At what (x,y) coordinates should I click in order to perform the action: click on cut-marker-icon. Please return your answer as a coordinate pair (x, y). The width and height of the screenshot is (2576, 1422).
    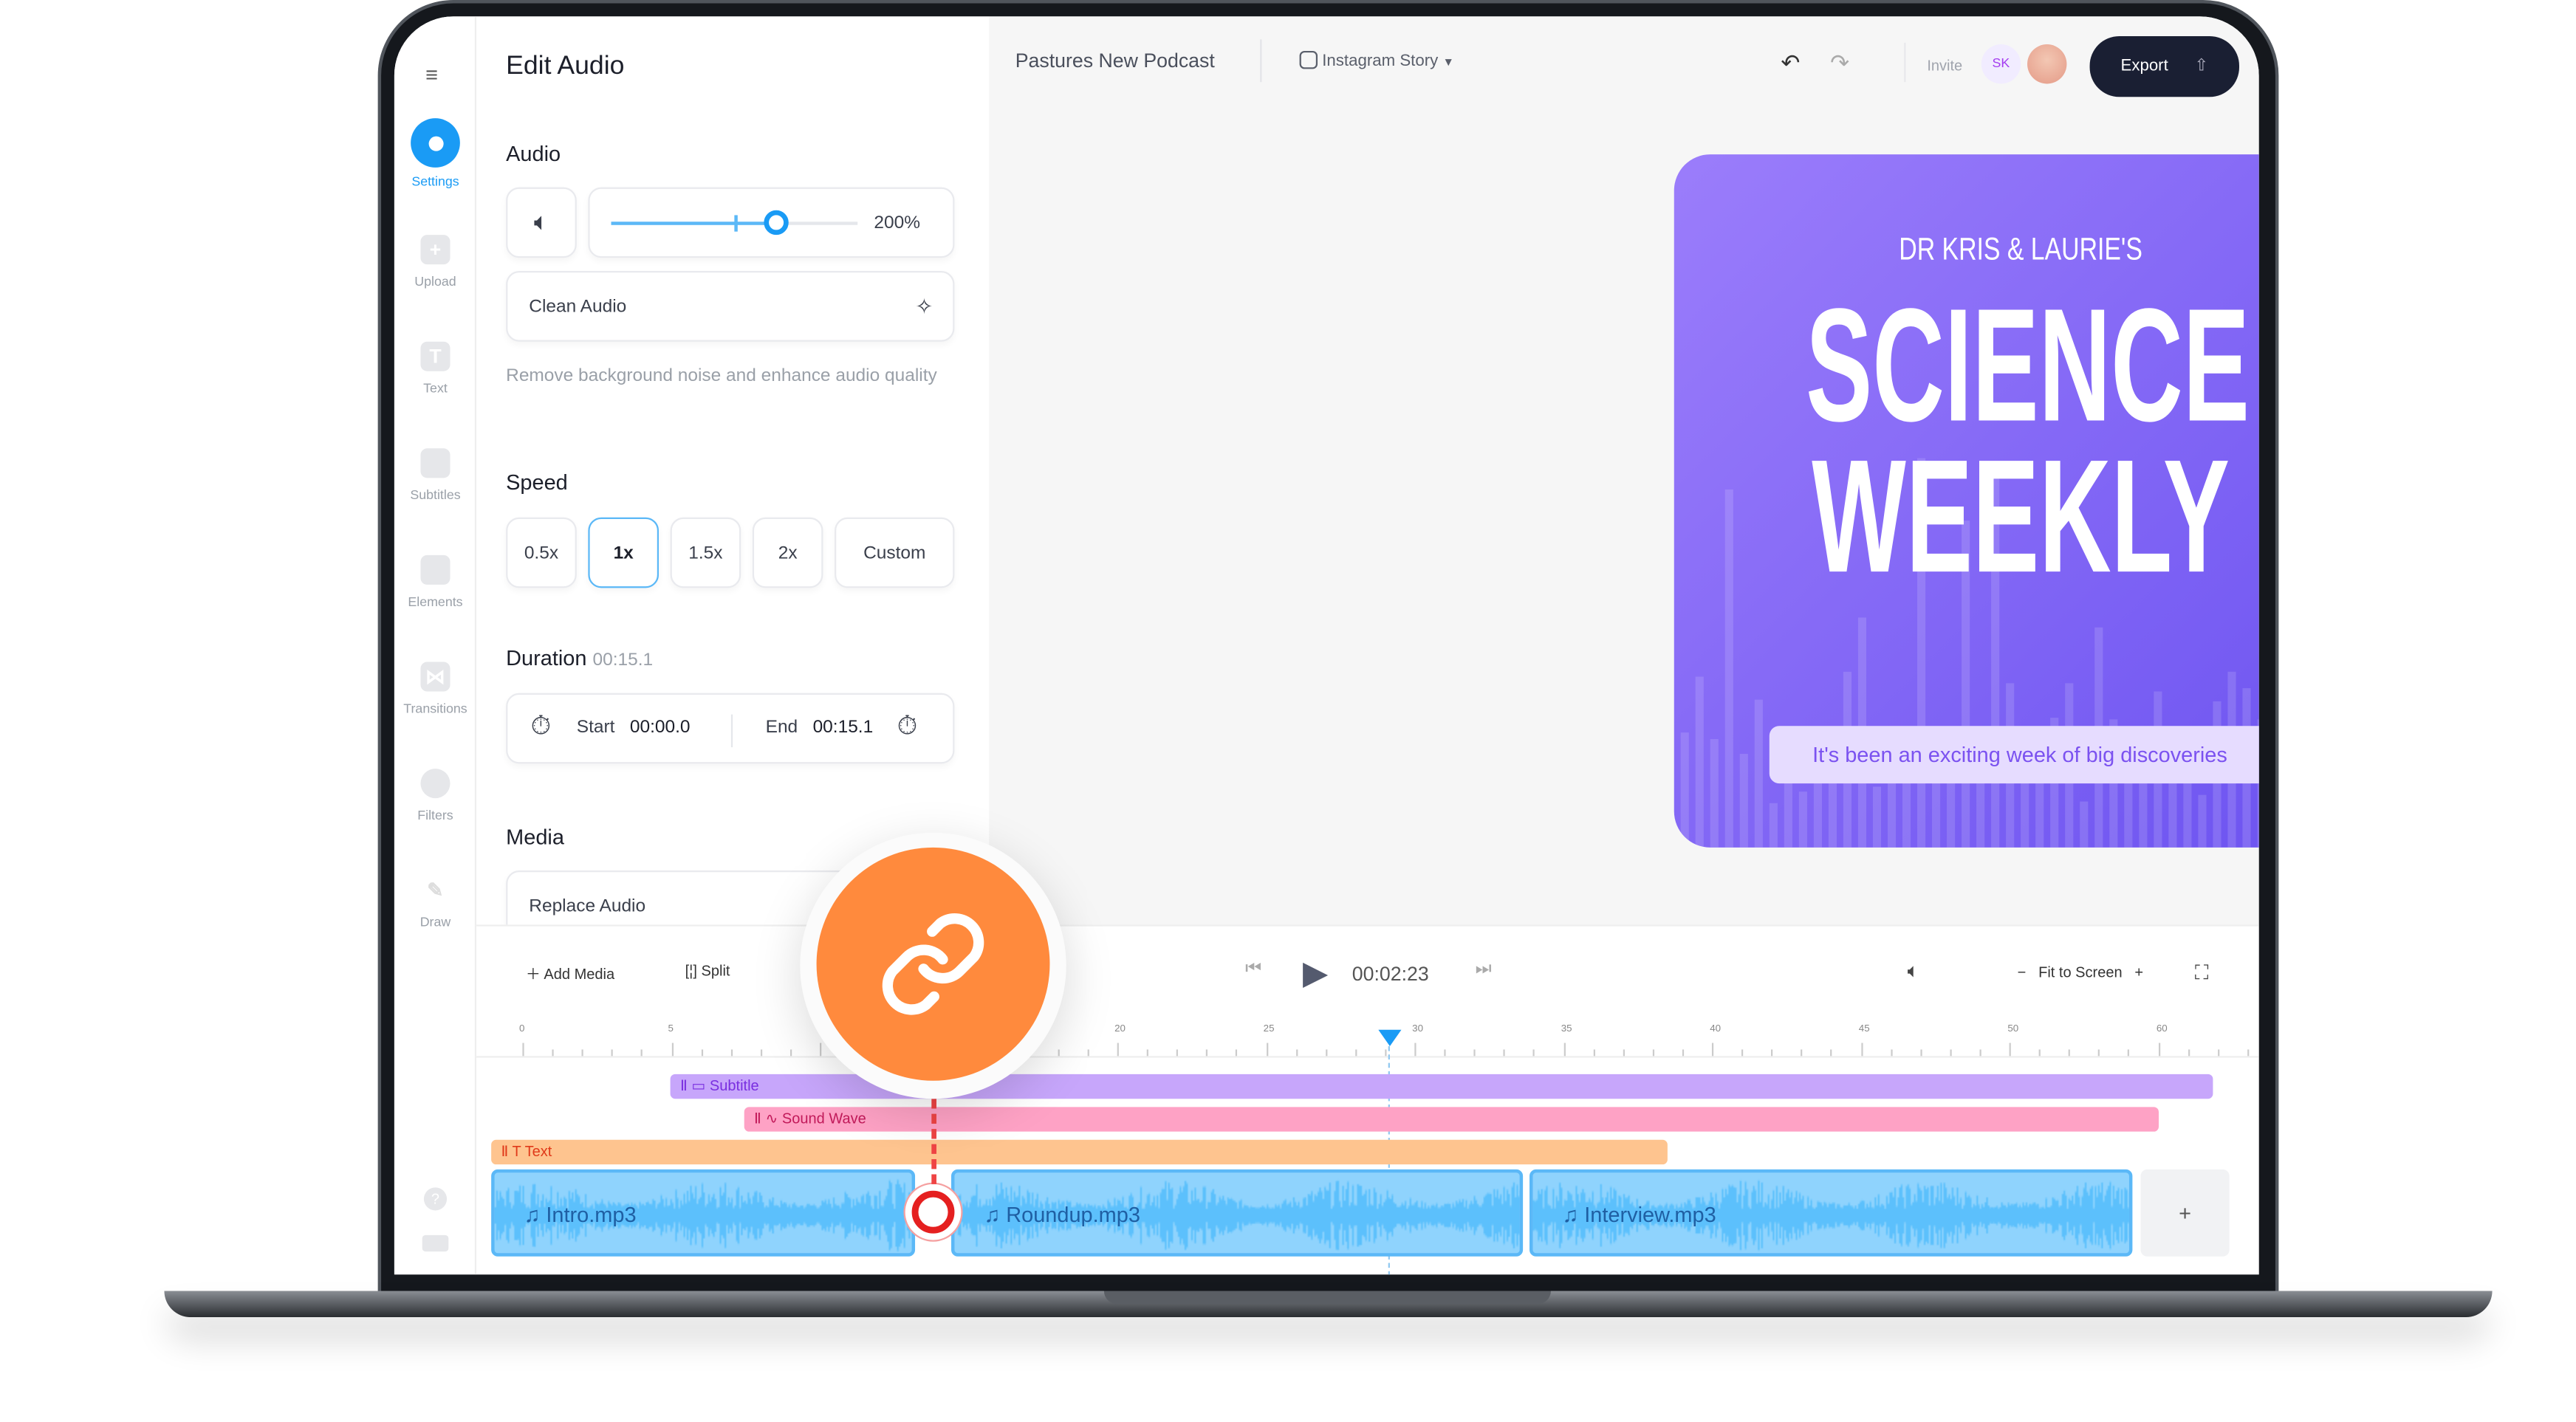
    Looking at the image, I should click on (933, 1212).